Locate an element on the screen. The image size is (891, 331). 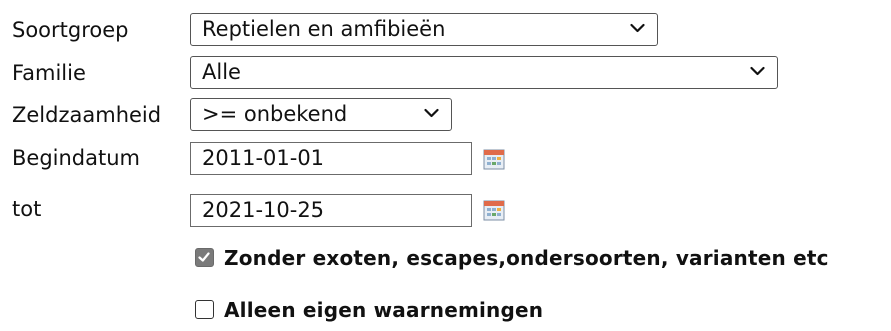
checkmark-icon is located at coordinates (204, 257).